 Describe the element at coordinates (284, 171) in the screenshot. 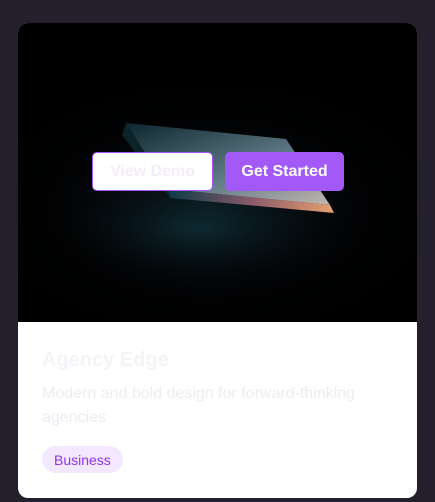

I see `get-started-button: Get Started` at that location.